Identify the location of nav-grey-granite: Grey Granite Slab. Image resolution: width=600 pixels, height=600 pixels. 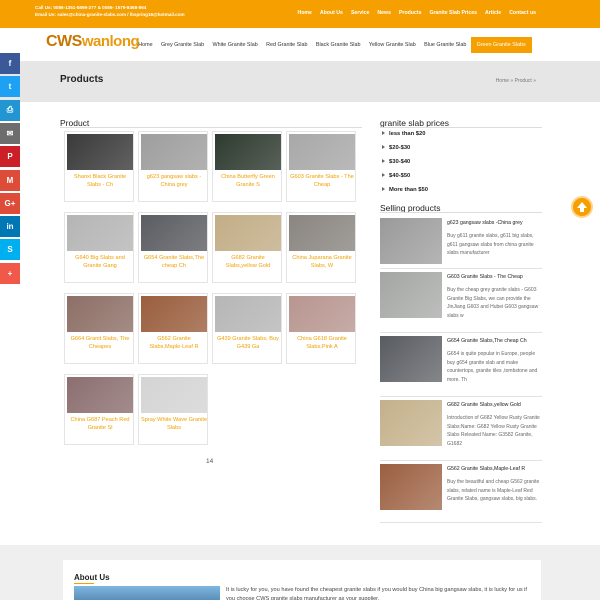
(183, 45).